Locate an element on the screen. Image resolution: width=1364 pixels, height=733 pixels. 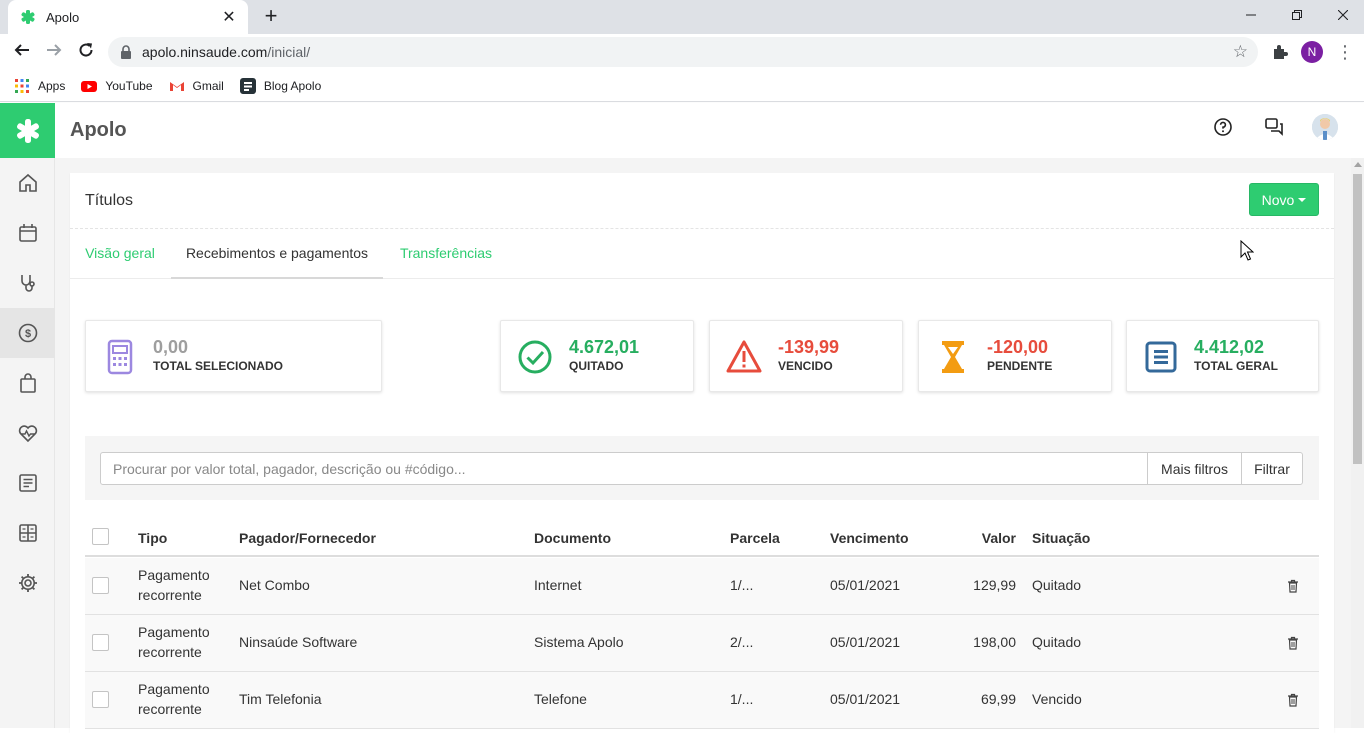
address-bar: apolo.ninsaude.com/inicial/ ☆ is located at coordinates (683, 52).